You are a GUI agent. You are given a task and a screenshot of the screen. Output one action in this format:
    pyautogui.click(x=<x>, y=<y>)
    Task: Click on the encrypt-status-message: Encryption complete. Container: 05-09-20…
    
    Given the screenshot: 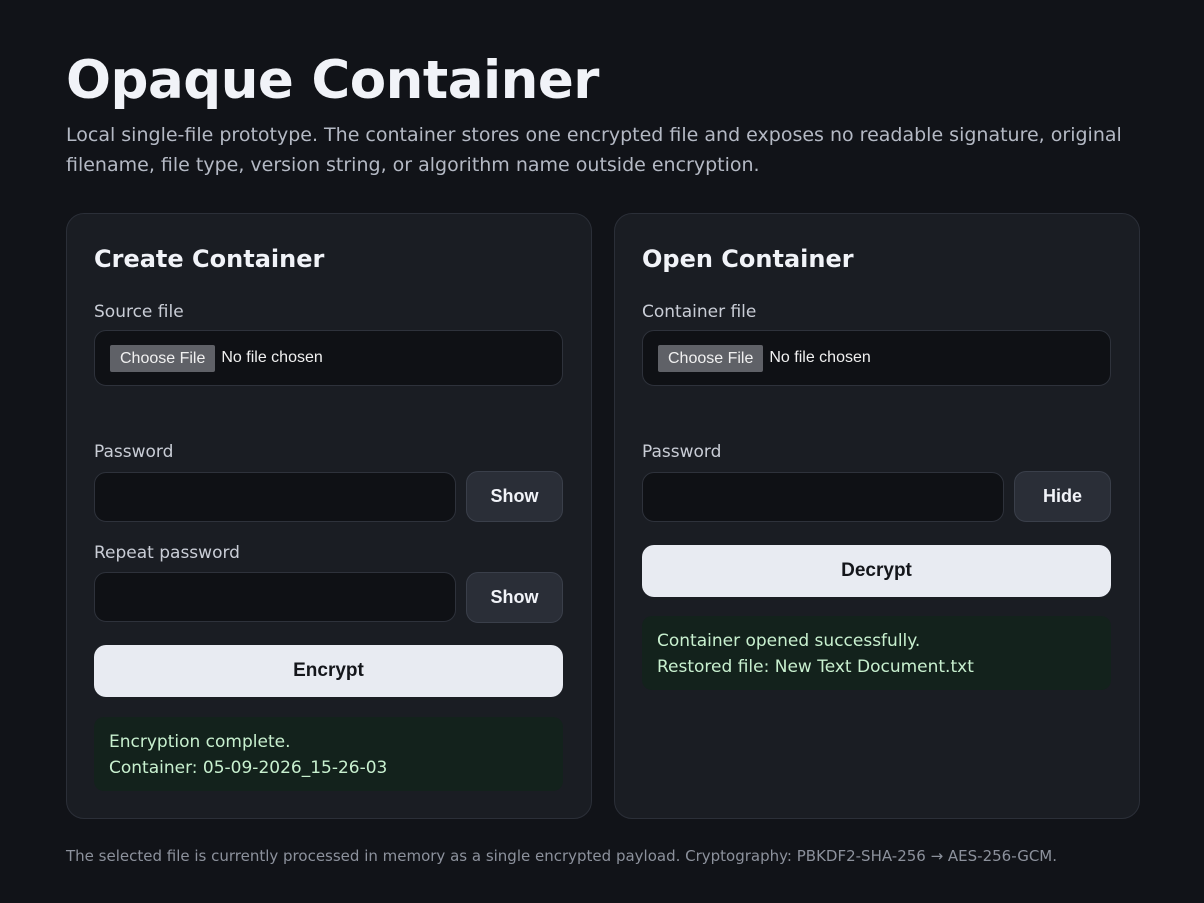 What is the action you would take?
    pyautogui.click(x=328, y=754)
    